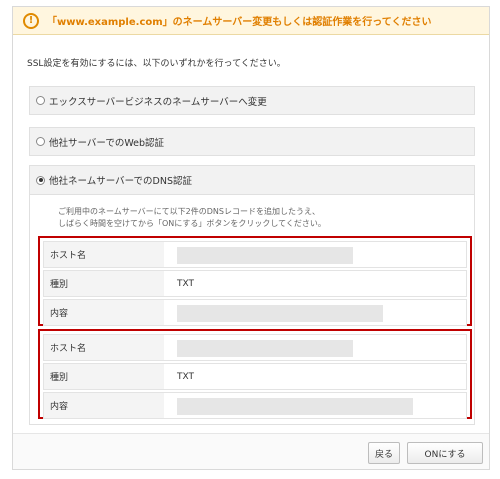 The width and height of the screenshot is (500, 479). What do you see at coordinates (156, 64) in the screenshot?
I see `intro-text: SSL設定を有効にするには、以下のいずれかを行ってください。` at bounding box center [156, 64].